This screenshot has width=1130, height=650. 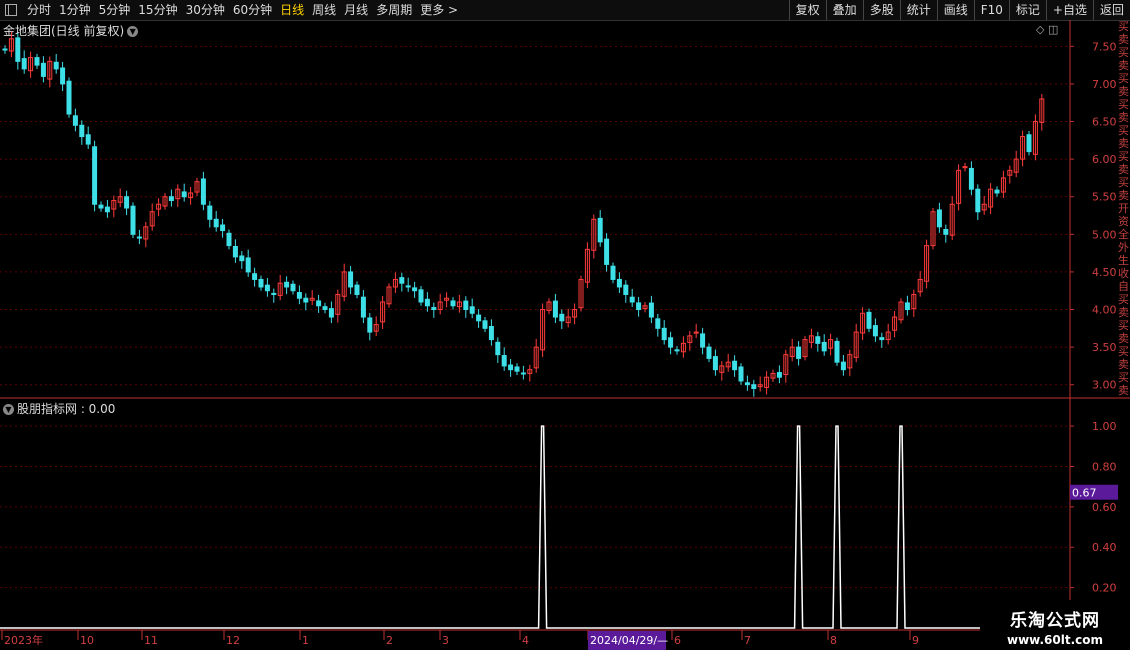 What do you see at coordinates (525, 640) in the screenshot?
I see `x-tick-label: 4` at bounding box center [525, 640].